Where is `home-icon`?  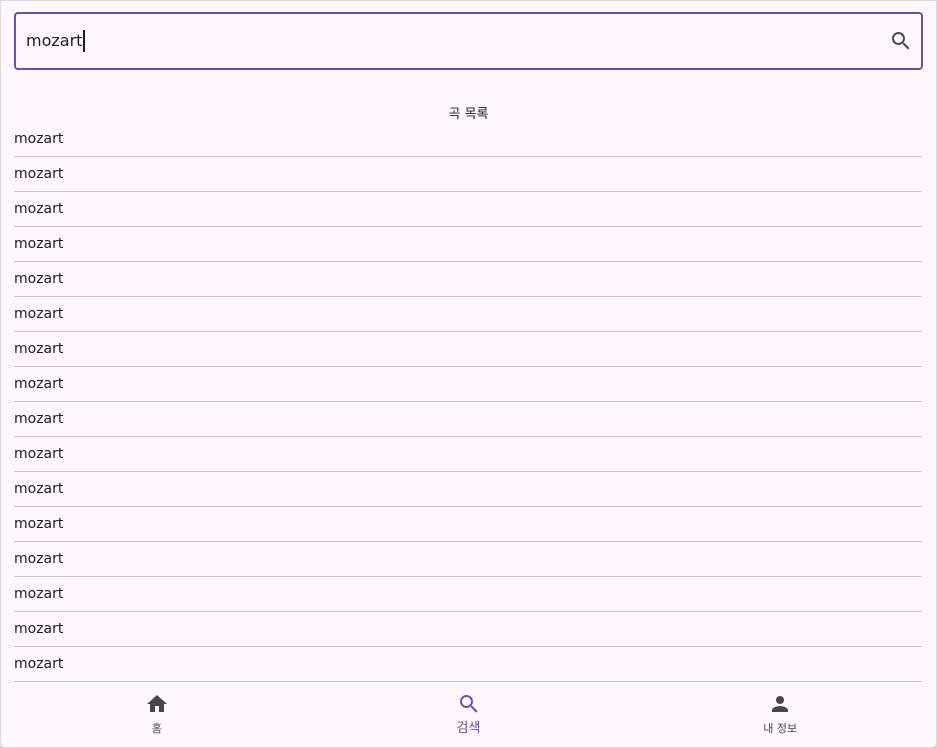 home-icon is located at coordinates (156, 703).